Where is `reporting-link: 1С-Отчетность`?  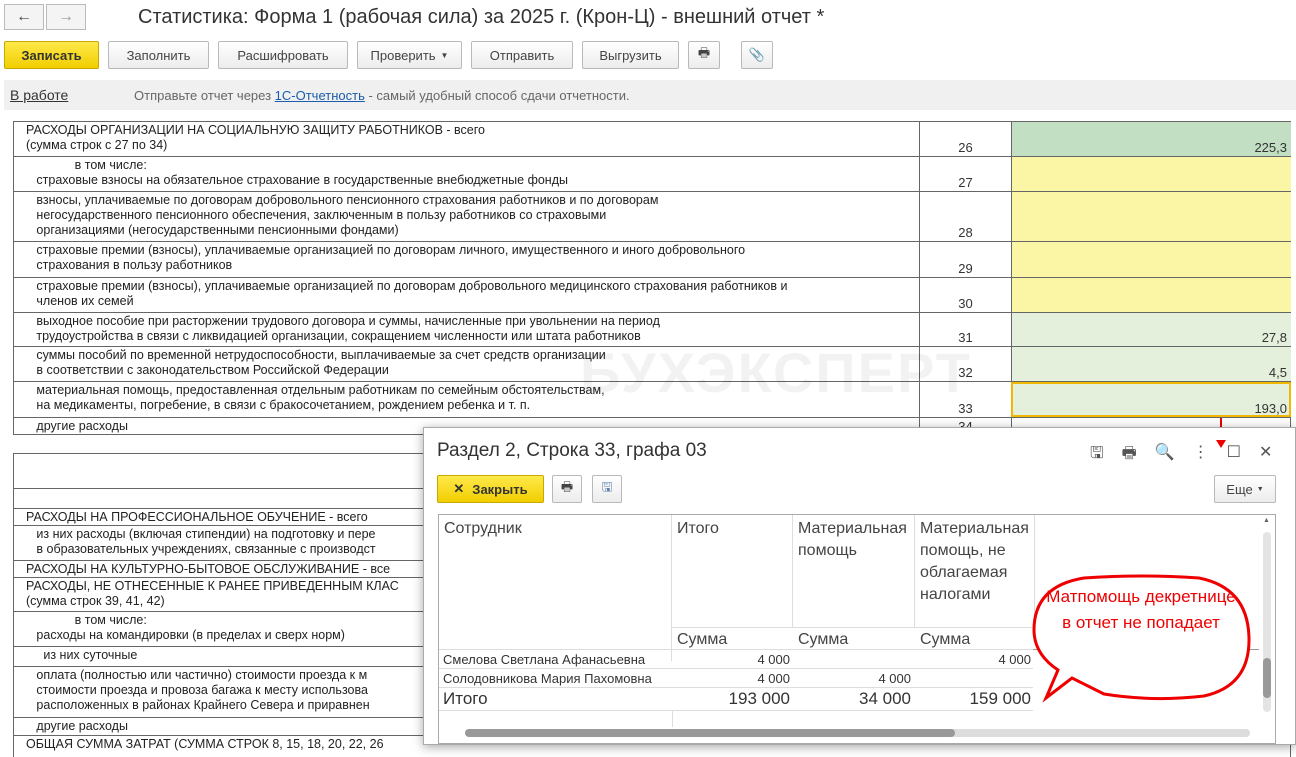
reporting-link: 1С-Отчетность is located at coordinates (320, 95).